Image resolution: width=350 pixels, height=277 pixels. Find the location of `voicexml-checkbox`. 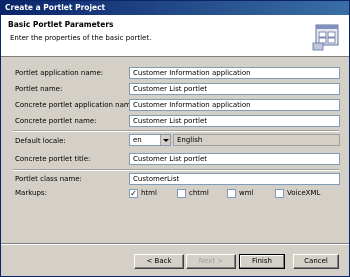

voicexml-checkbox is located at coordinates (279, 193).